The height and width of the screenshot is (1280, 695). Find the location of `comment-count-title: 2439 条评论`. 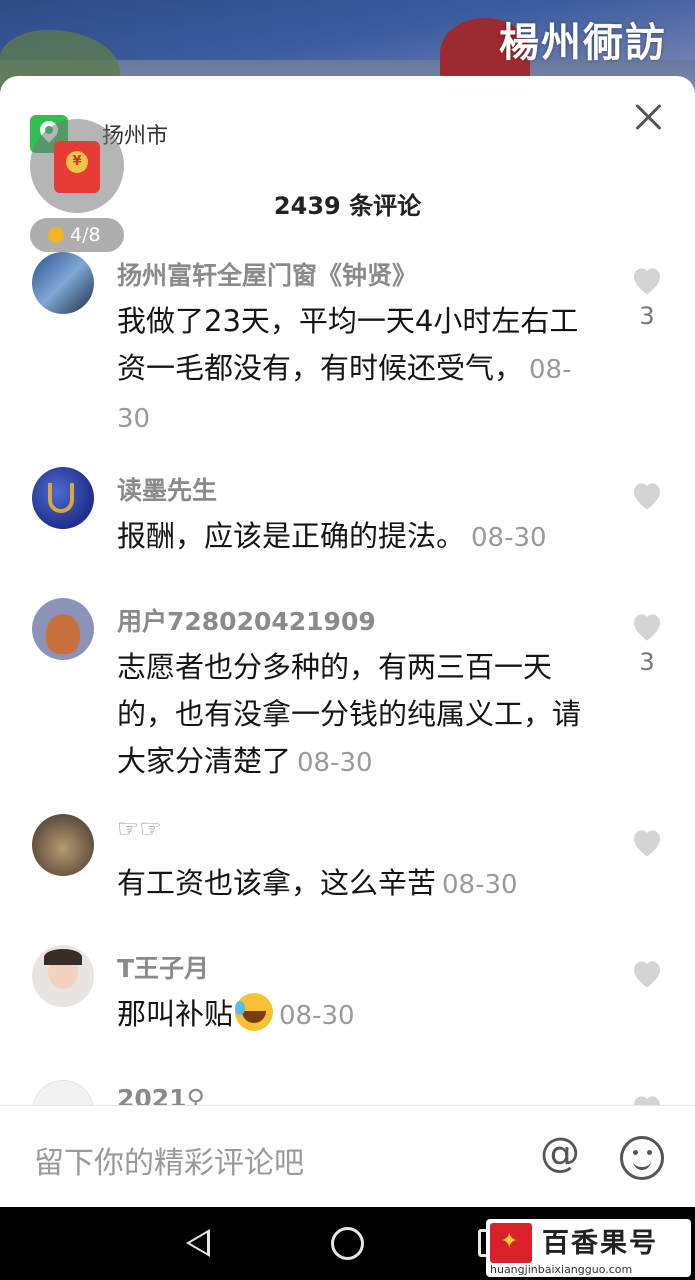

comment-count-title: 2439 条评论 is located at coordinates (347, 206).